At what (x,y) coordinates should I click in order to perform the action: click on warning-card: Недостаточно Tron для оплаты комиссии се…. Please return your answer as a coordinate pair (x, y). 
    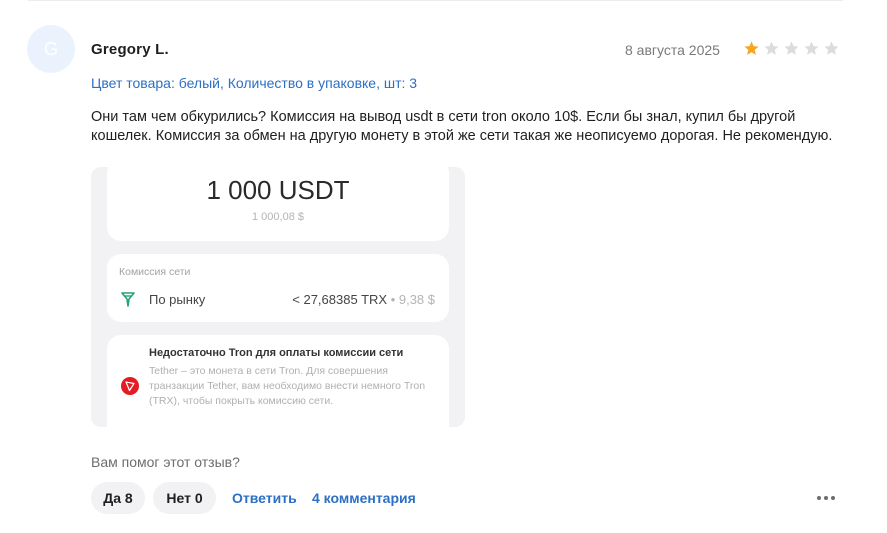
    Looking at the image, I should click on (278, 381).